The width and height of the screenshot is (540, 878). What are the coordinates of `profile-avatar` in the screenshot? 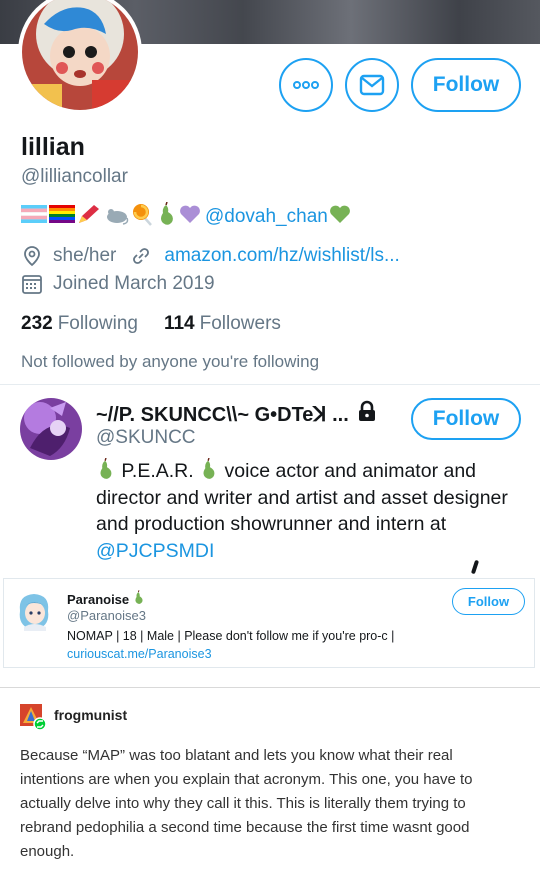 It's located at (80, 57).